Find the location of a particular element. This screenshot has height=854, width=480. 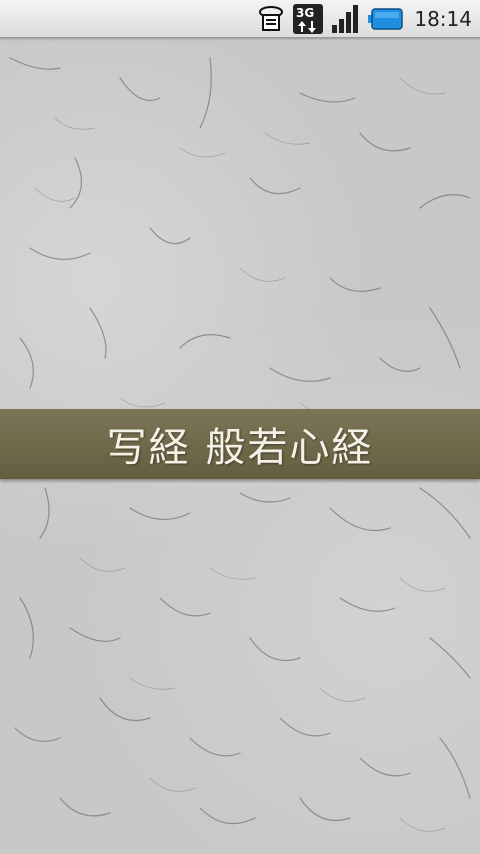

title-banner: 写経 般若心経 is located at coordinates (240, 444).